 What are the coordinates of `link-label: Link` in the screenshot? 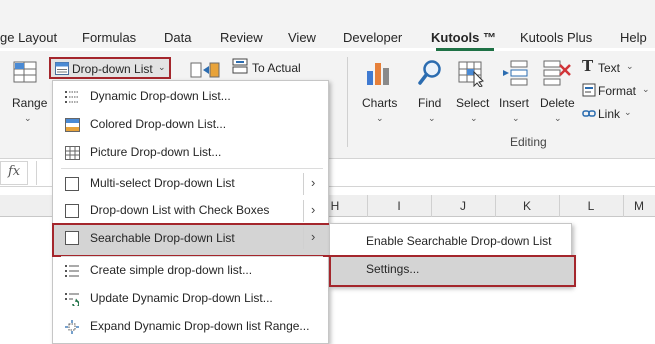 It's located at (609, 114).